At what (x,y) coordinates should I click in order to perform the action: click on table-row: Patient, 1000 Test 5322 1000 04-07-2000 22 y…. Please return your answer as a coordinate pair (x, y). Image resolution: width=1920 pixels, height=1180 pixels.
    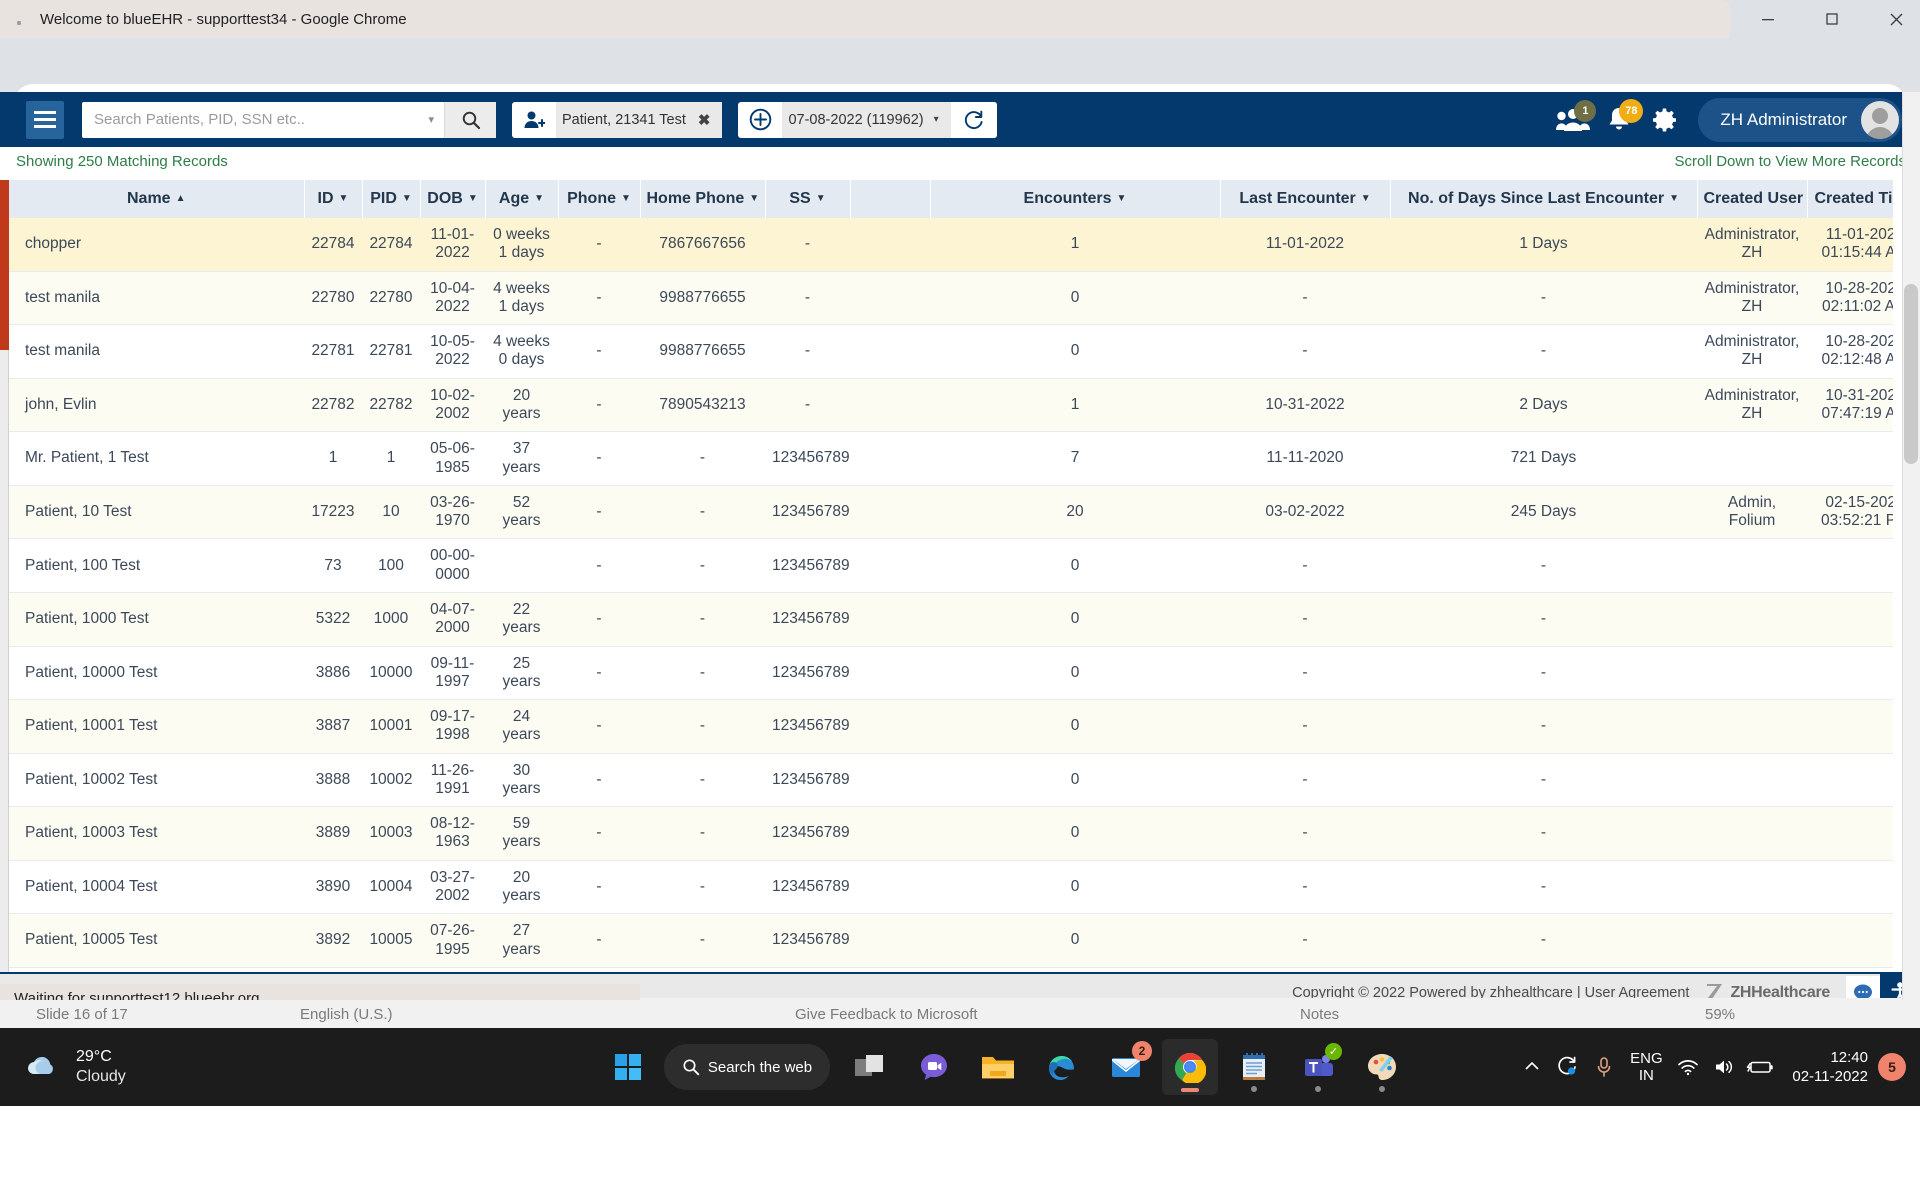
    Looking at the image, I should click on (951, 619).